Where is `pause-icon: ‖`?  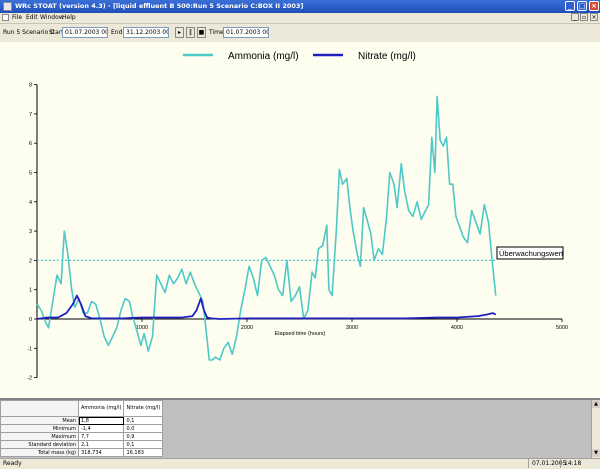 pause-icon: ‖ is located at coordinates (190, 32).